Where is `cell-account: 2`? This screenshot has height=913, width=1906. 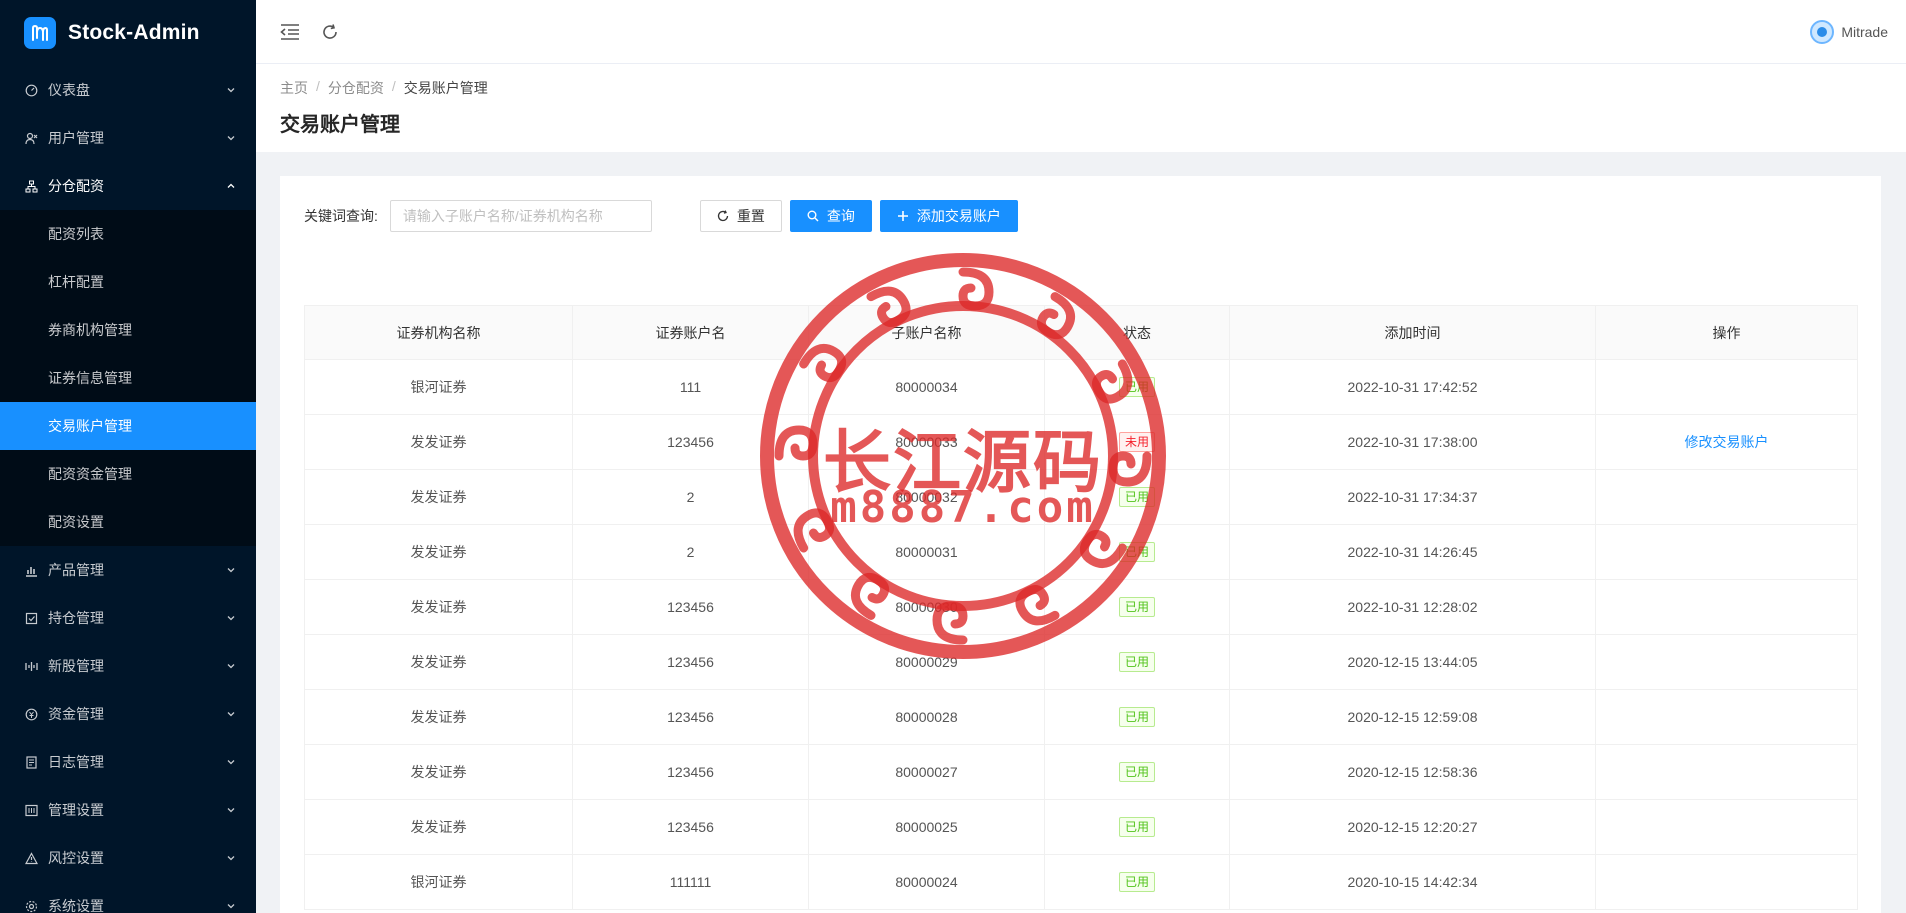 cell-account: 2 is located at coordinates (690, 552).